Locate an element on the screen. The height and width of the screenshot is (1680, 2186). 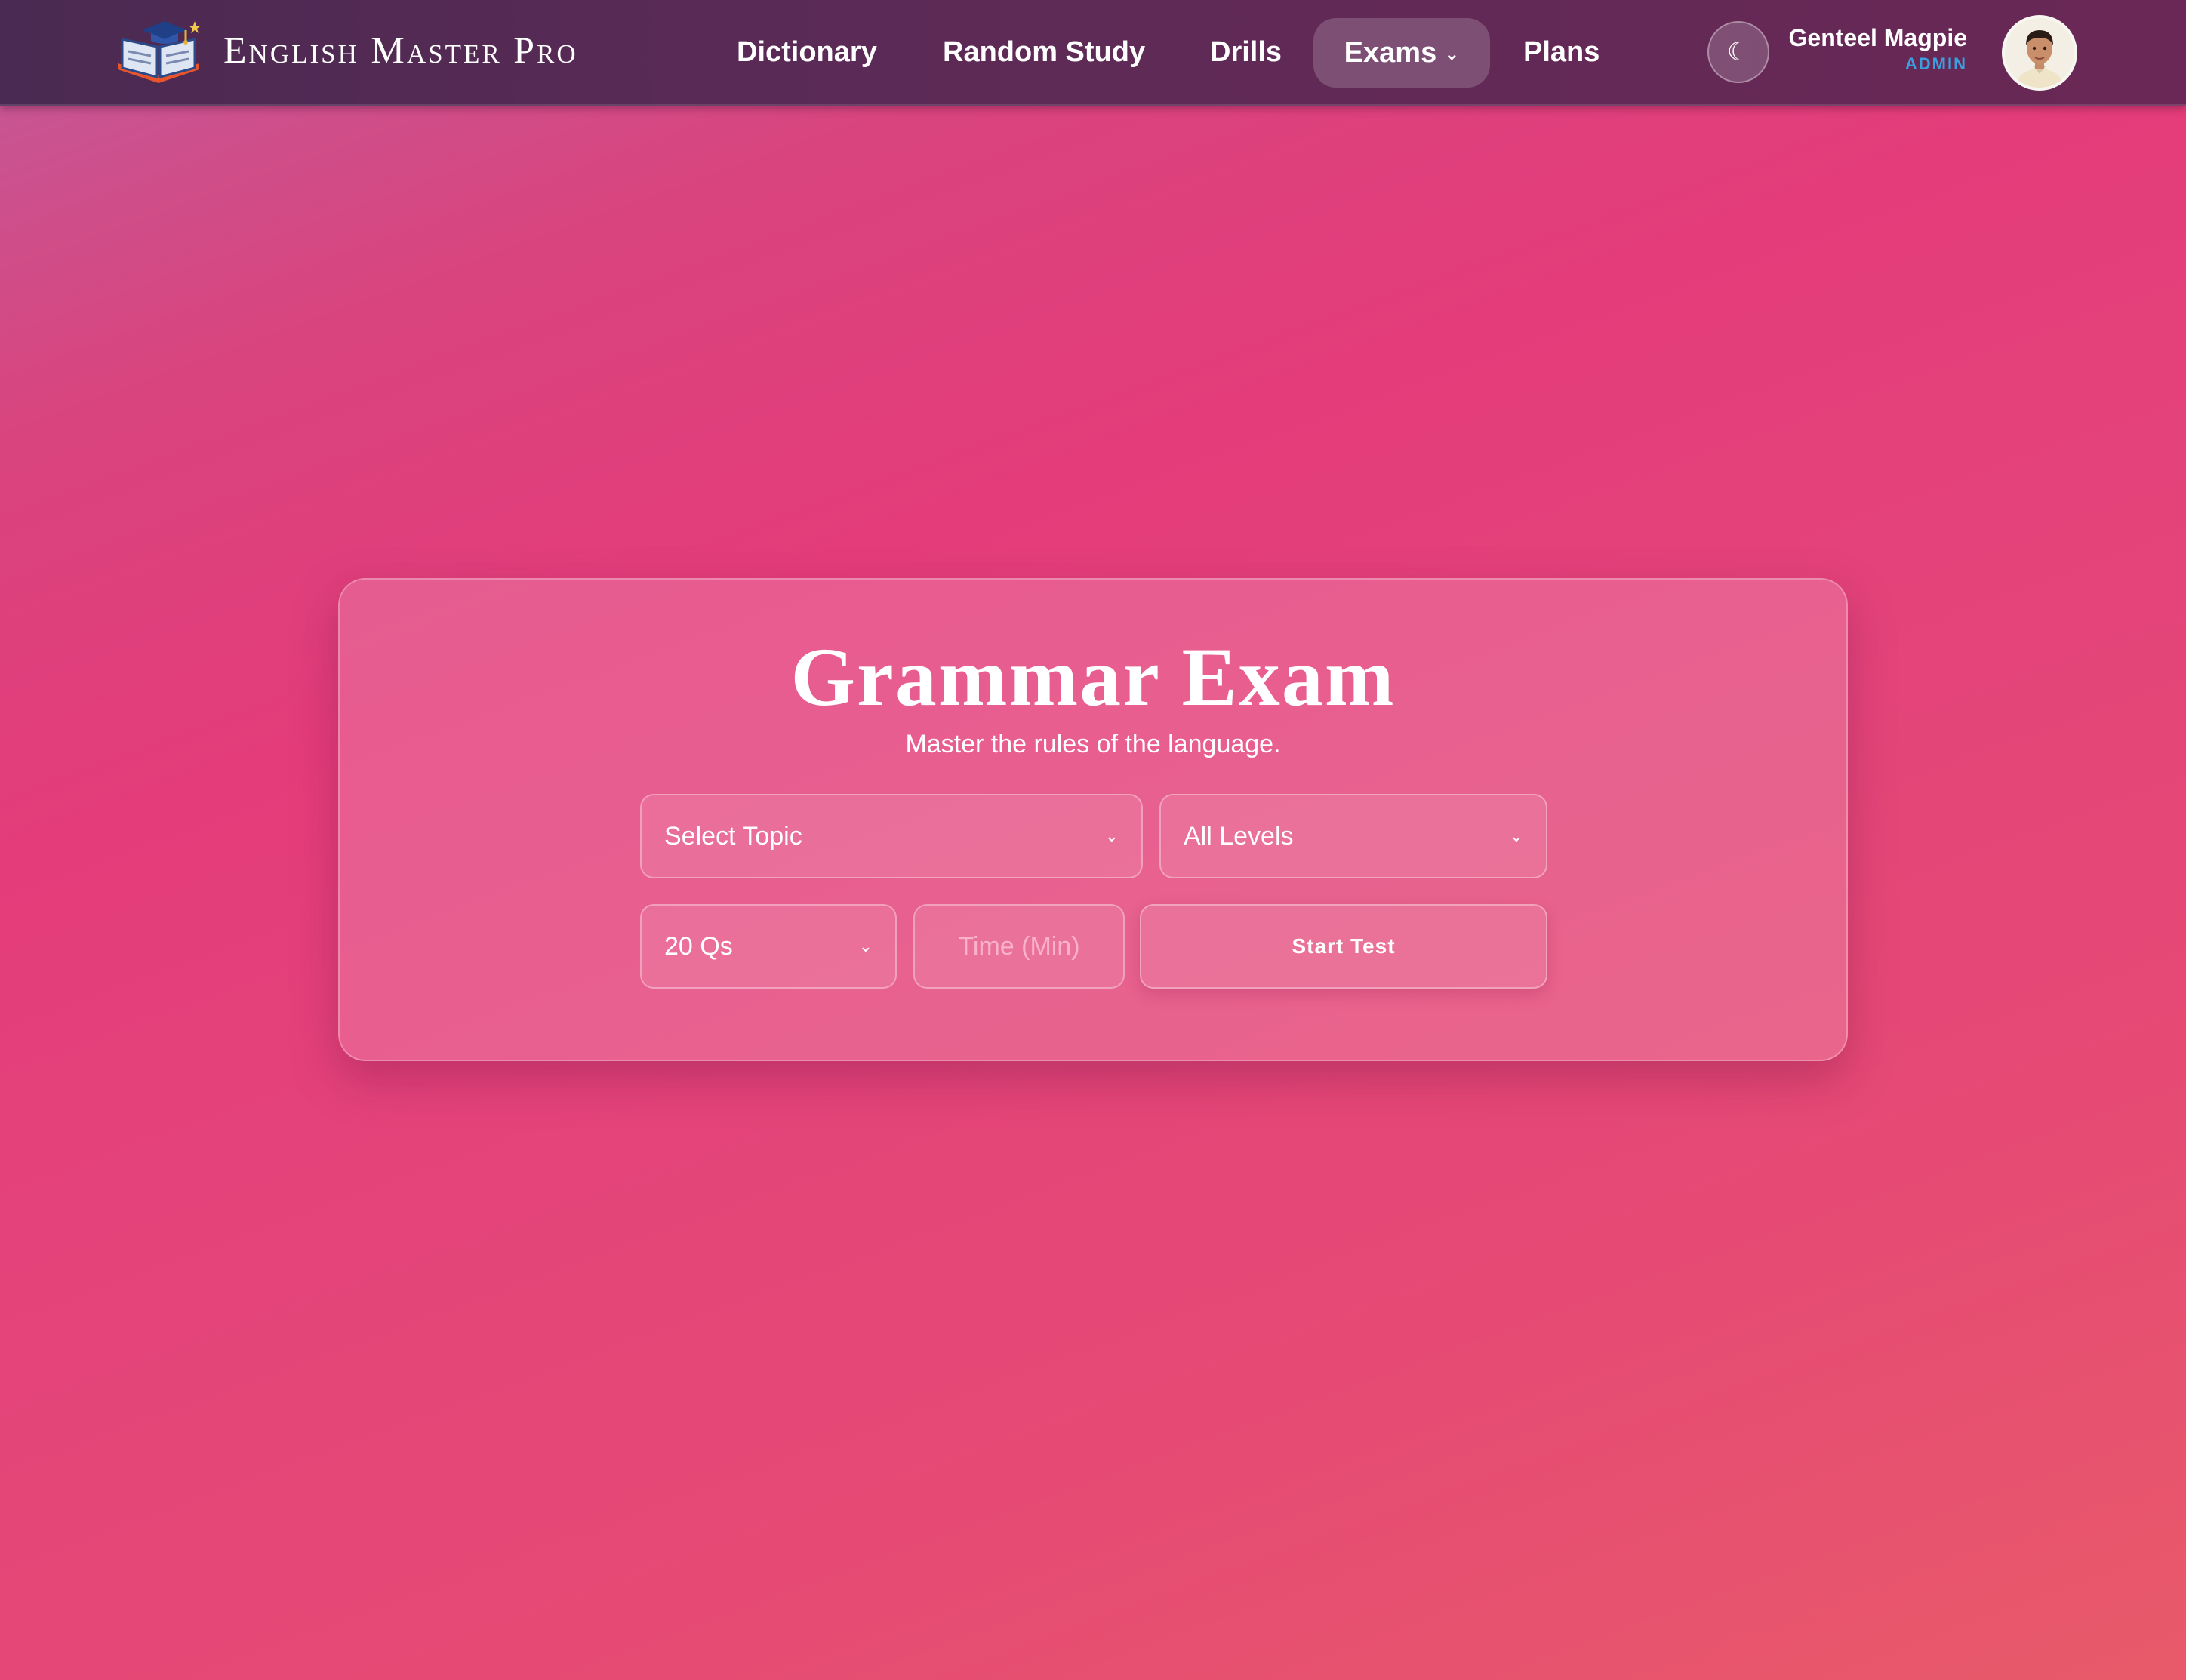
topic-select-value: Select Topic is located at coordinates (733, 836).